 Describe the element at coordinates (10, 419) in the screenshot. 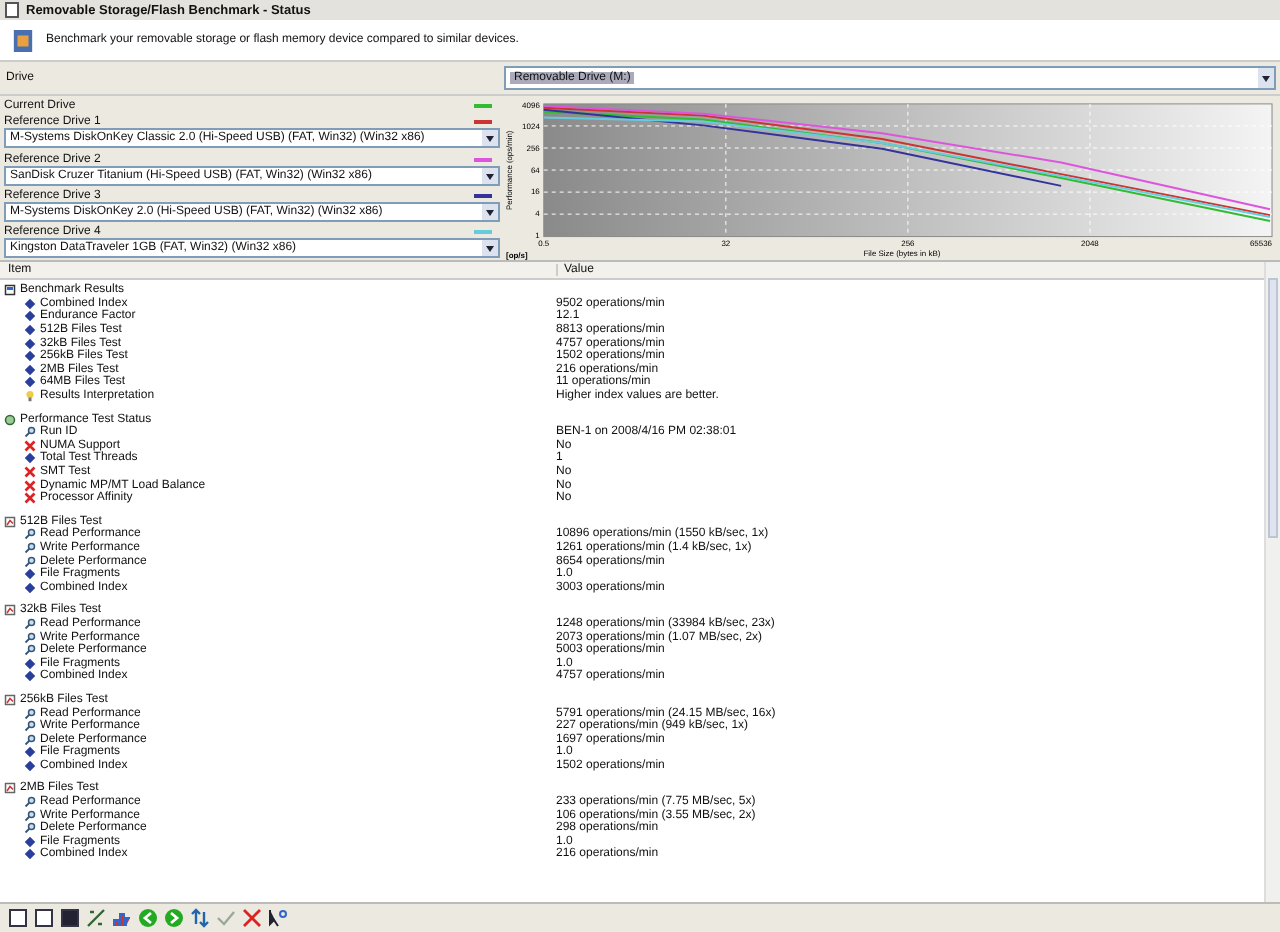

I see `status-circle-icon` at that location.